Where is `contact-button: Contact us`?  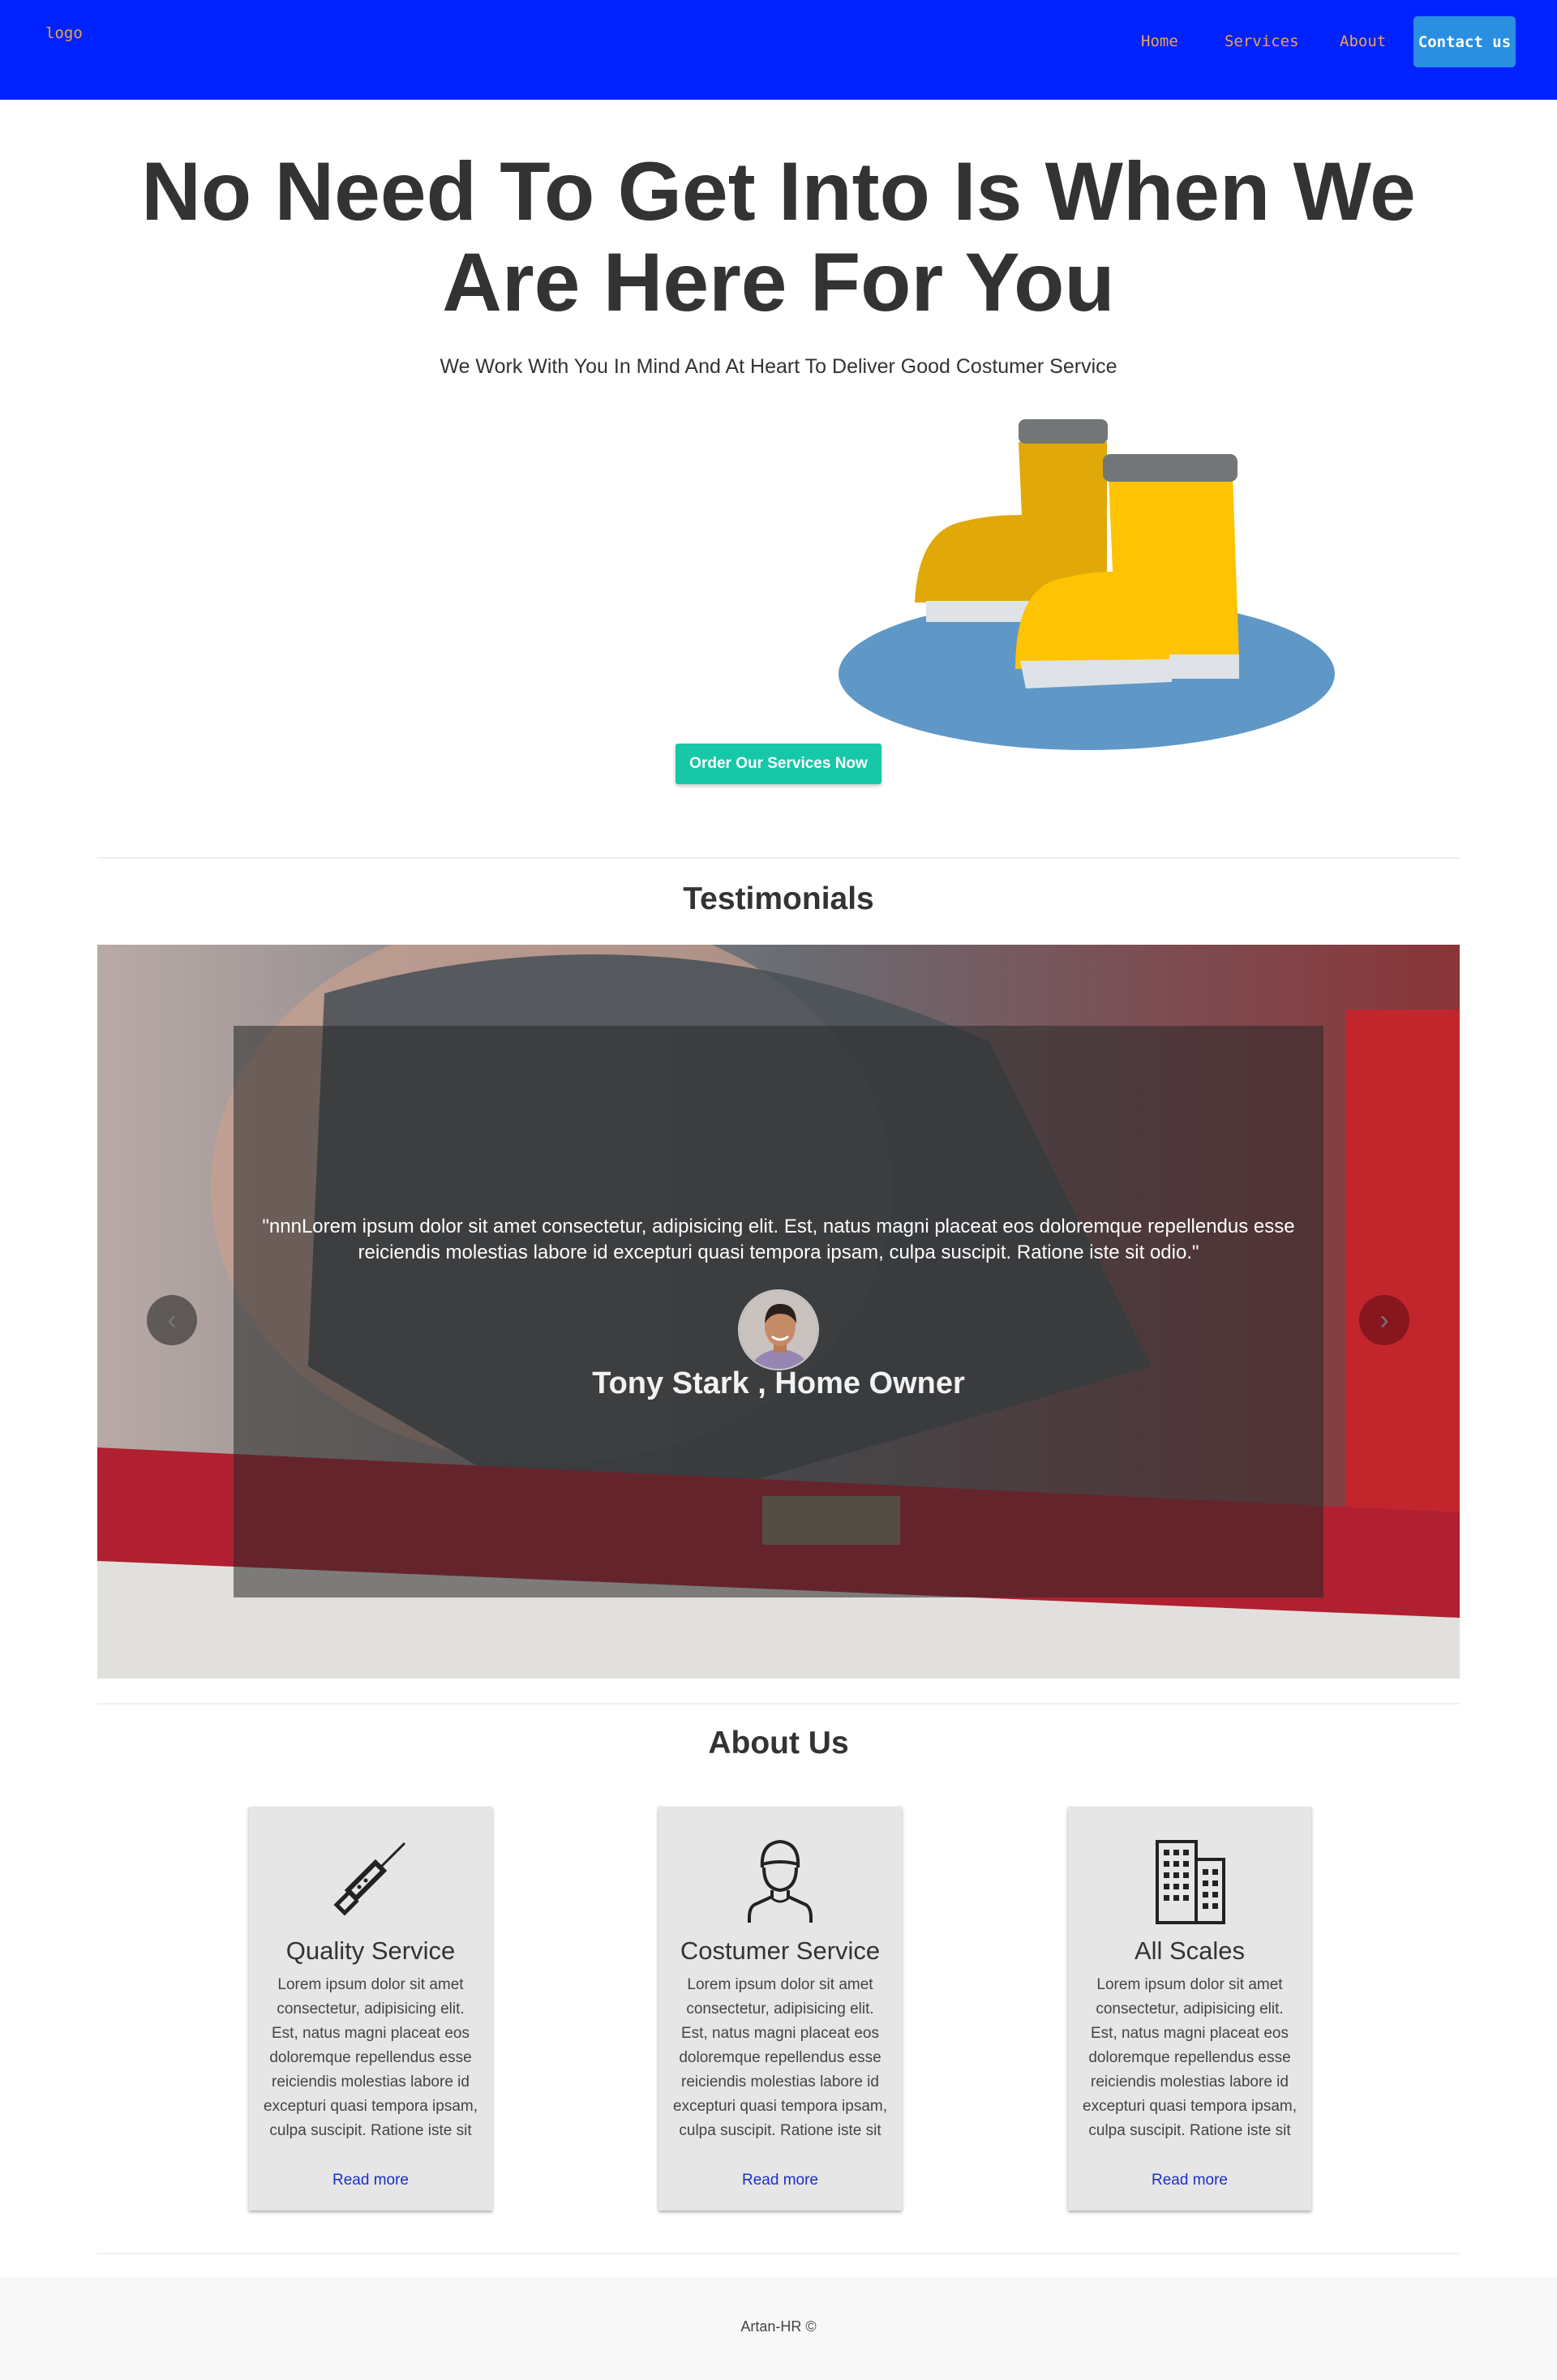 contact-button: Contact us is located at coordinates (1464, 41).